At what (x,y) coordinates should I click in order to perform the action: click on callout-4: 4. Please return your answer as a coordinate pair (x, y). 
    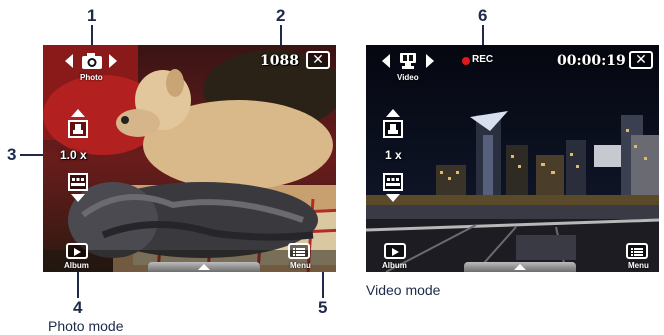
    Looking at the image, I should click on (78, 307).